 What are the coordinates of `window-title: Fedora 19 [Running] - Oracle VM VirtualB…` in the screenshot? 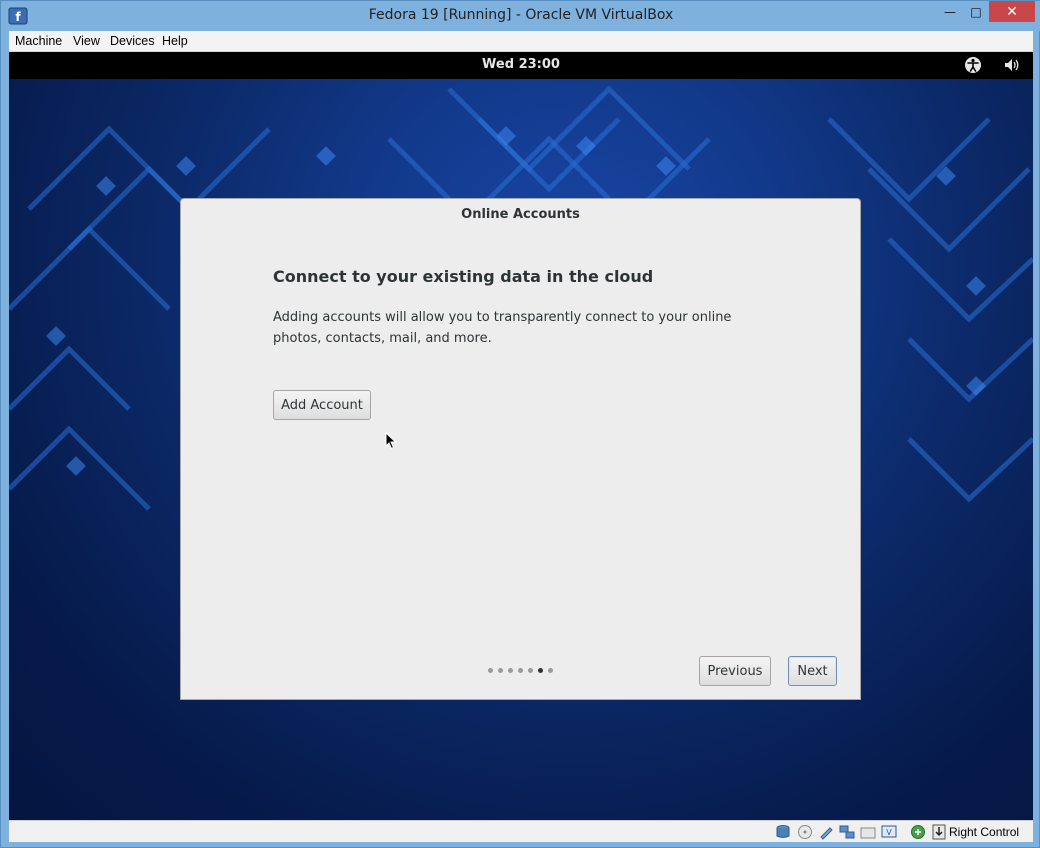 It's located at (521, 15).